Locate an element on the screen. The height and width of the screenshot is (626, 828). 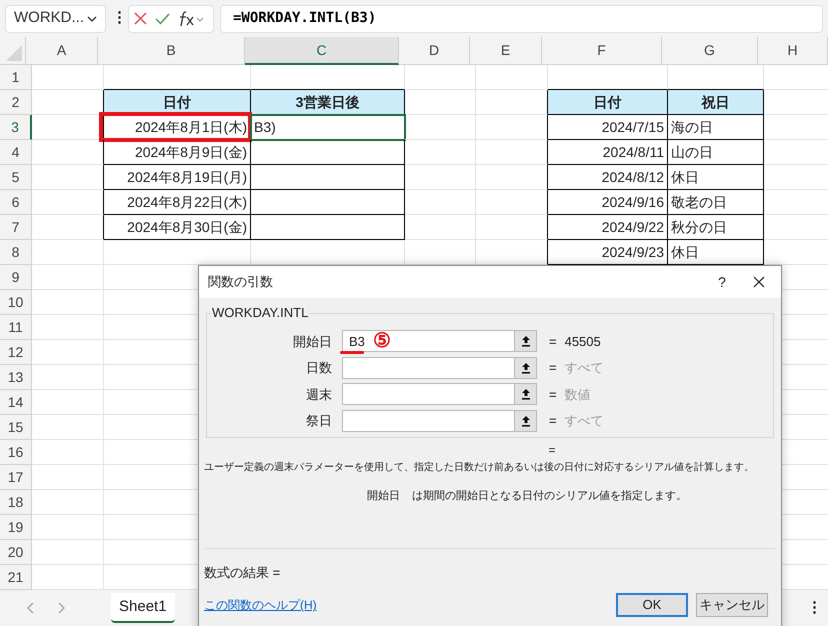
header-cell: 日付 is located at coordinates (608, 102).